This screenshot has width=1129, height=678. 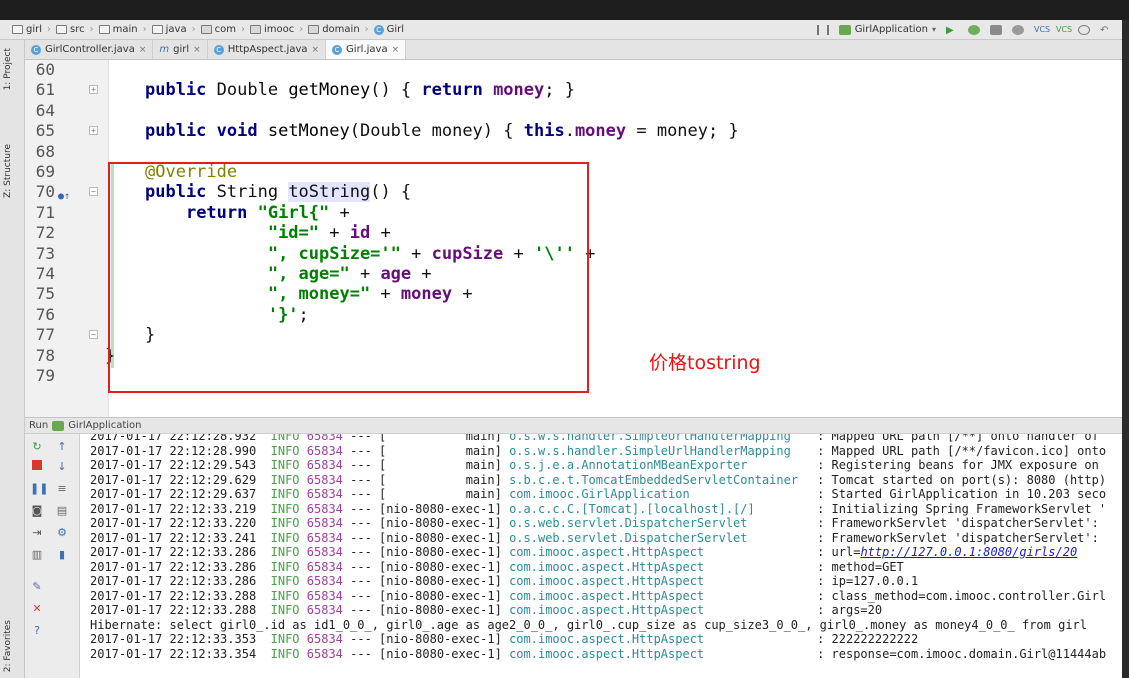 I want to click on log-timestamp: 2017-01-17 22:12:29.543, so click(x=173, y=465).